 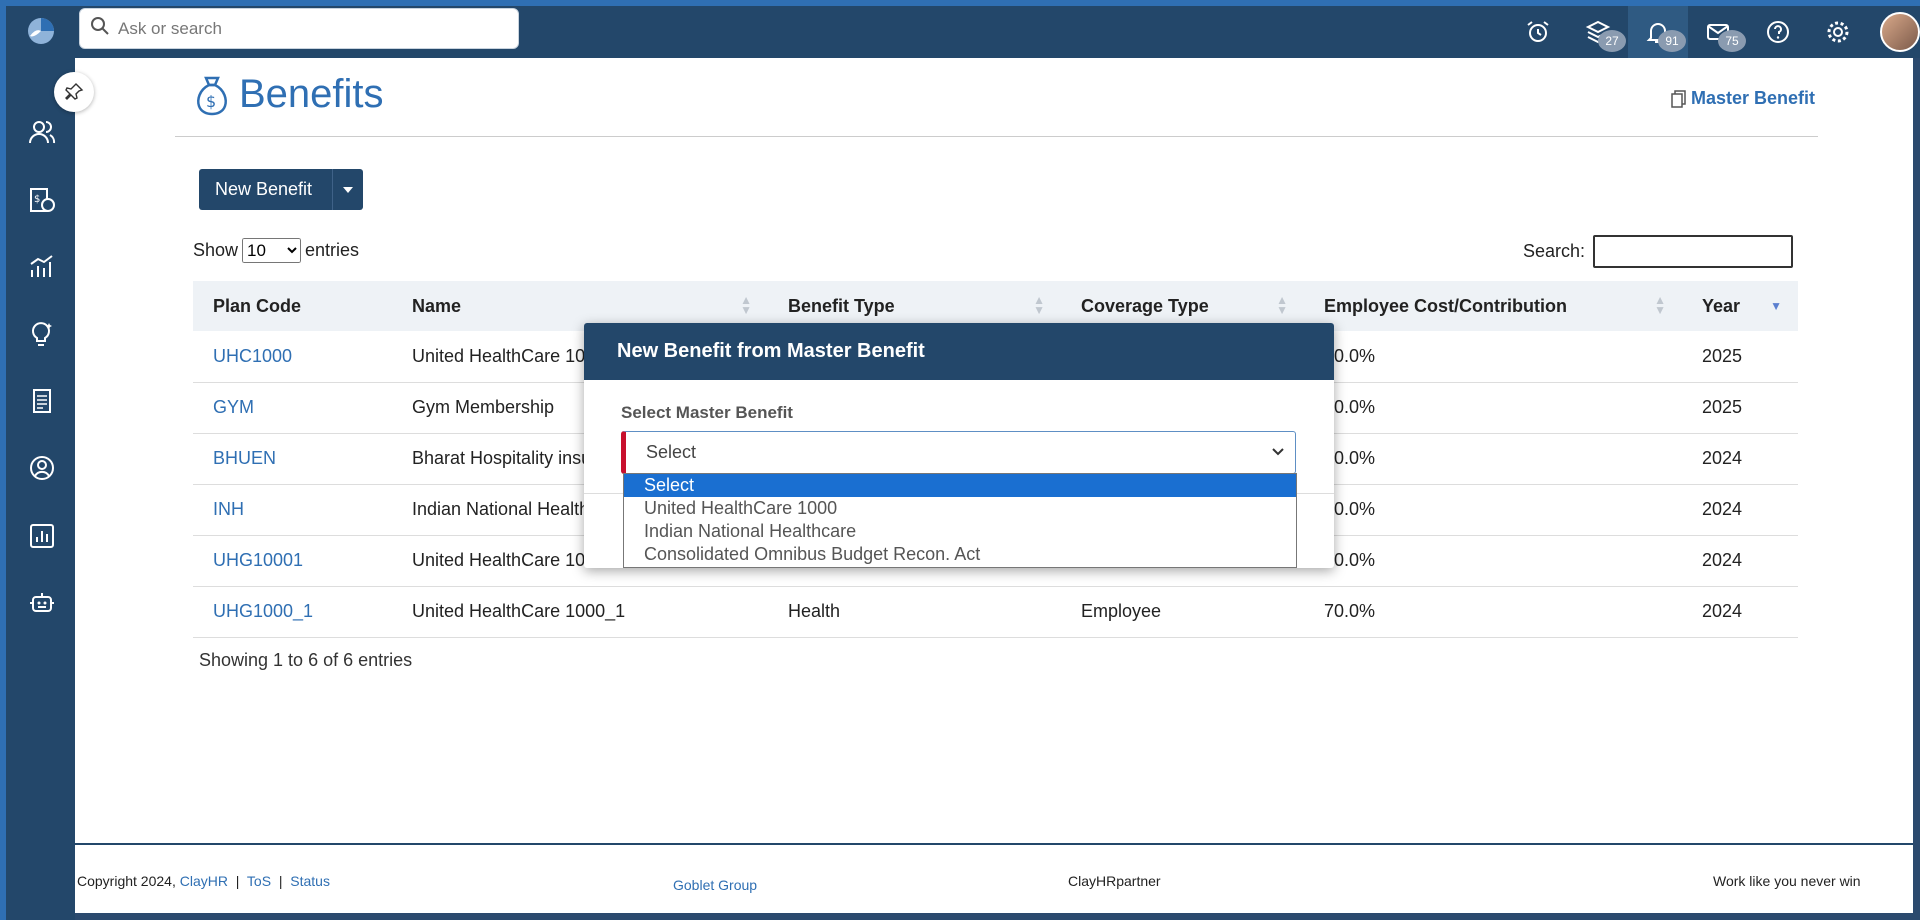 I want to click on mail-badge: 75, so click(x=1732, y=41).